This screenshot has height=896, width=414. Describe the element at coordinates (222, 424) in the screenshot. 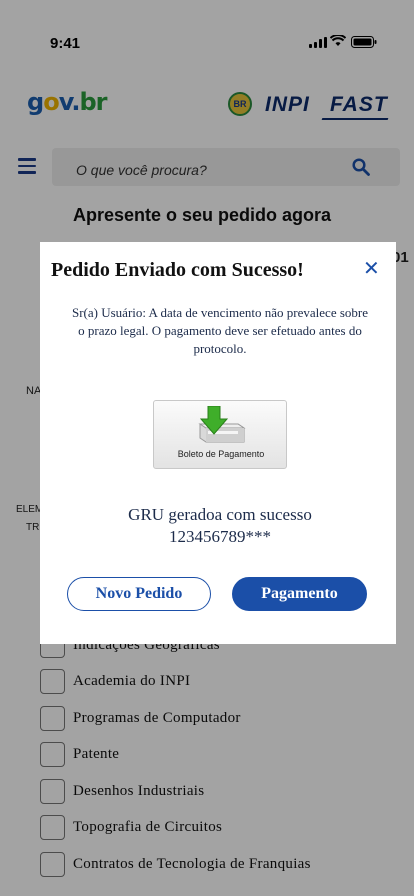

I see `download-icon` at that location.